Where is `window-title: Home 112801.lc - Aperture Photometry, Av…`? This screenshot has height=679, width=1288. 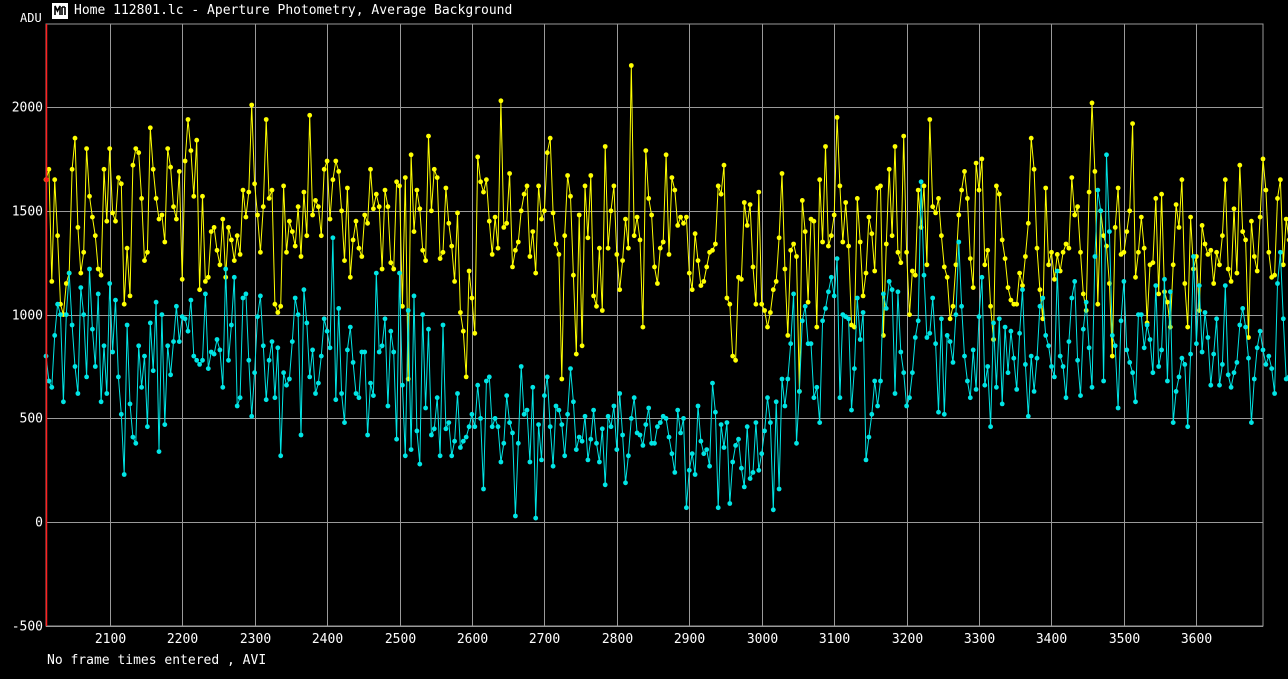
window-title: Home 112801.lc - Aperture Photometry, Av… is located at coordinates (293, 10).